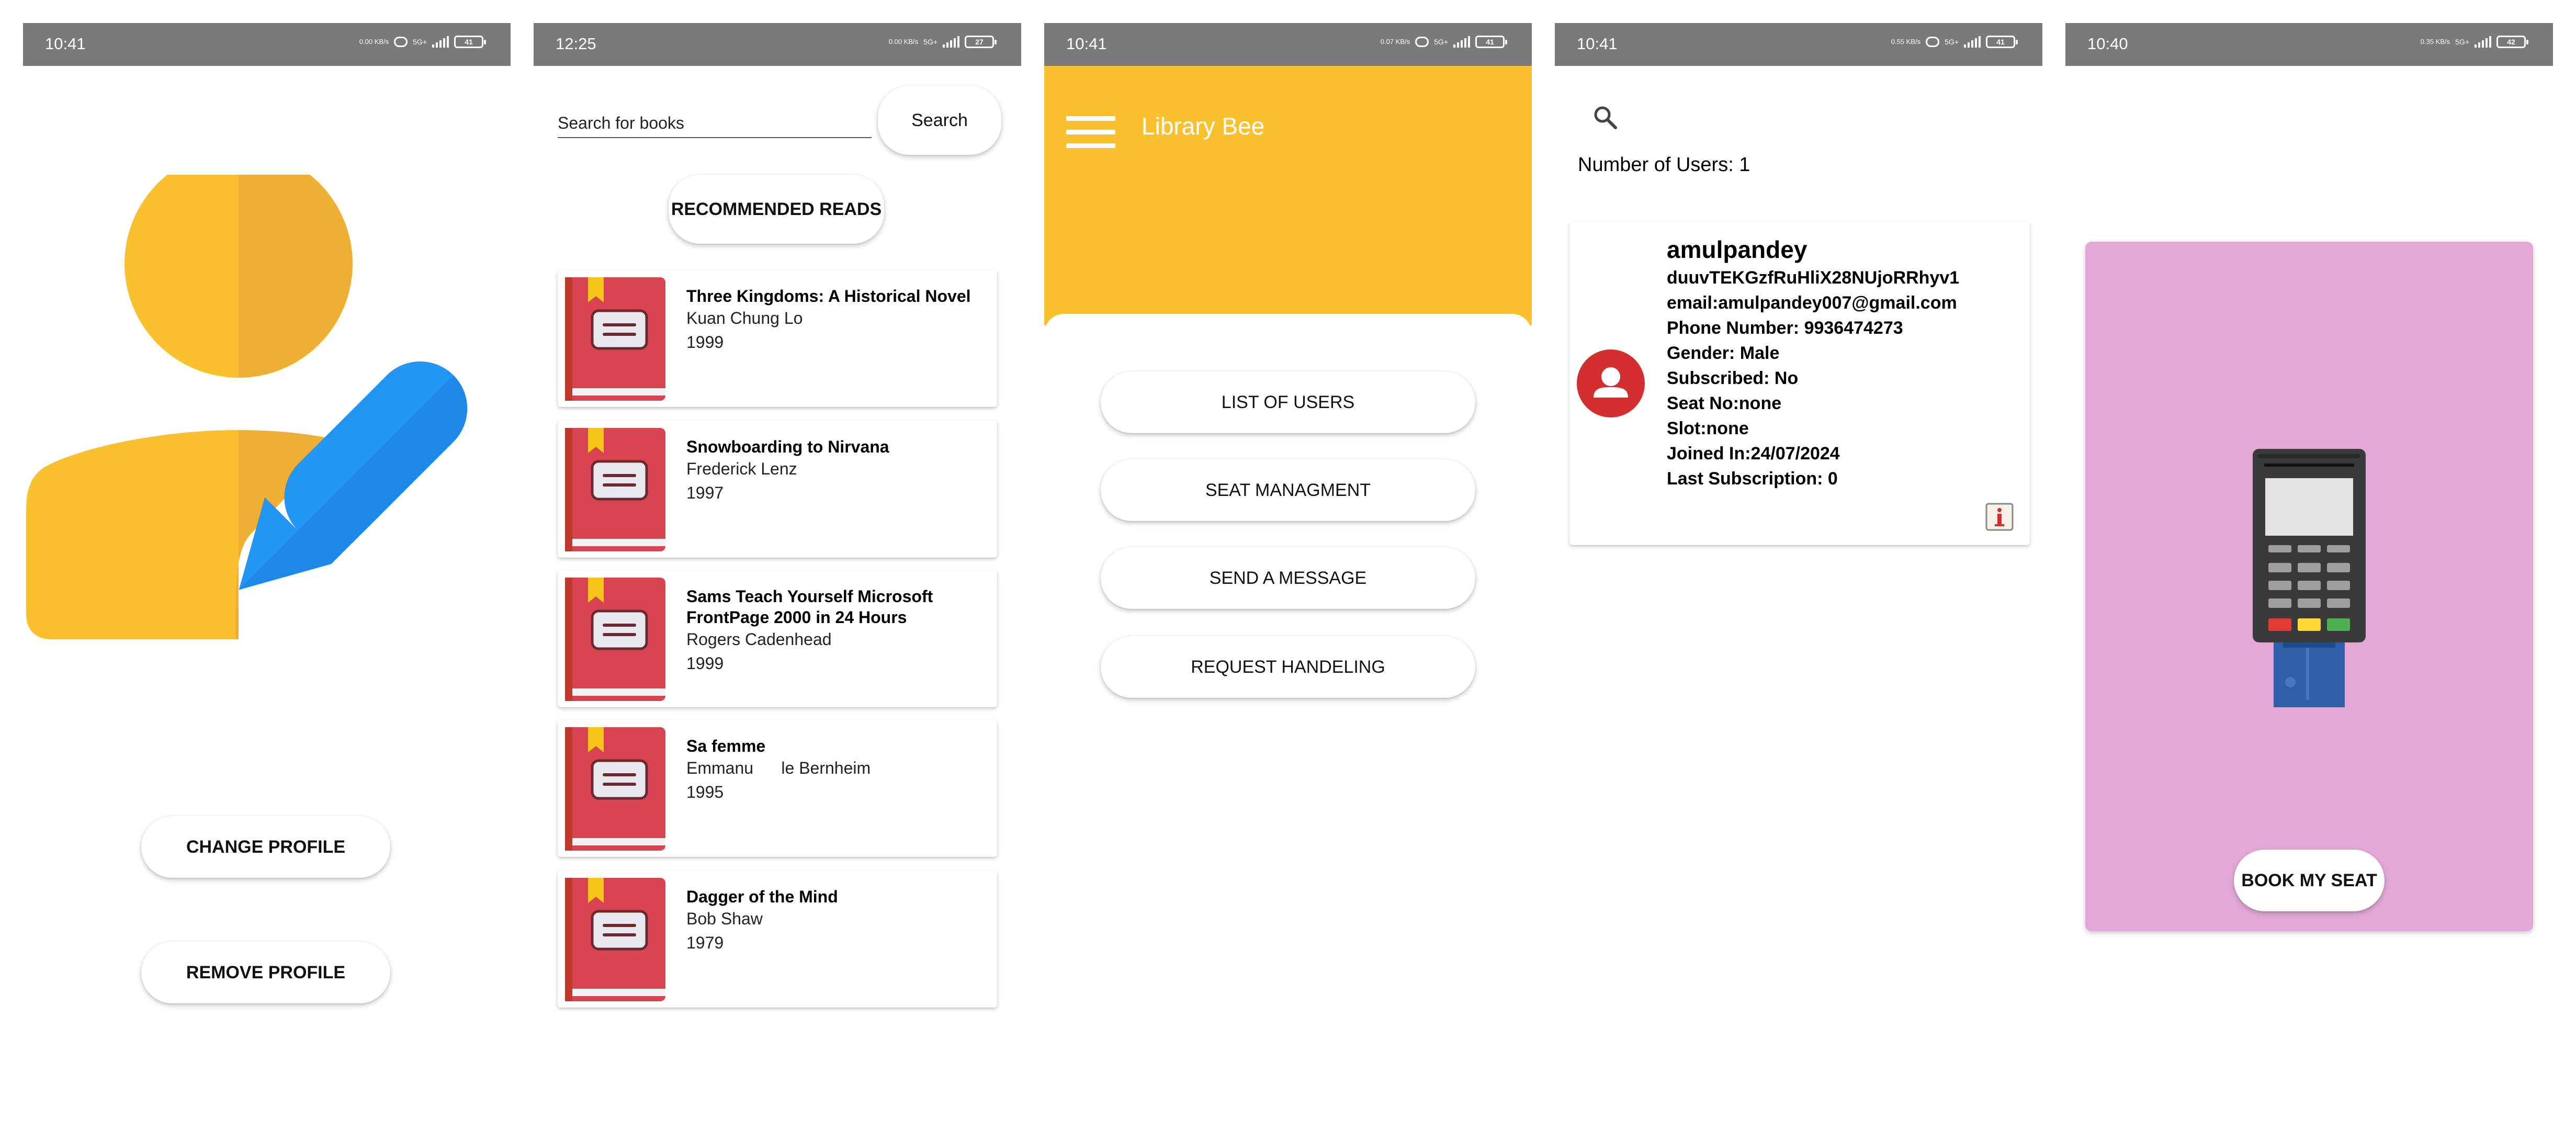 This screenshot has width=2576, height=1130. Describe the element at coordinates (1737, 250) in the screenshot. I see `user-name: amulpandey` at that location.